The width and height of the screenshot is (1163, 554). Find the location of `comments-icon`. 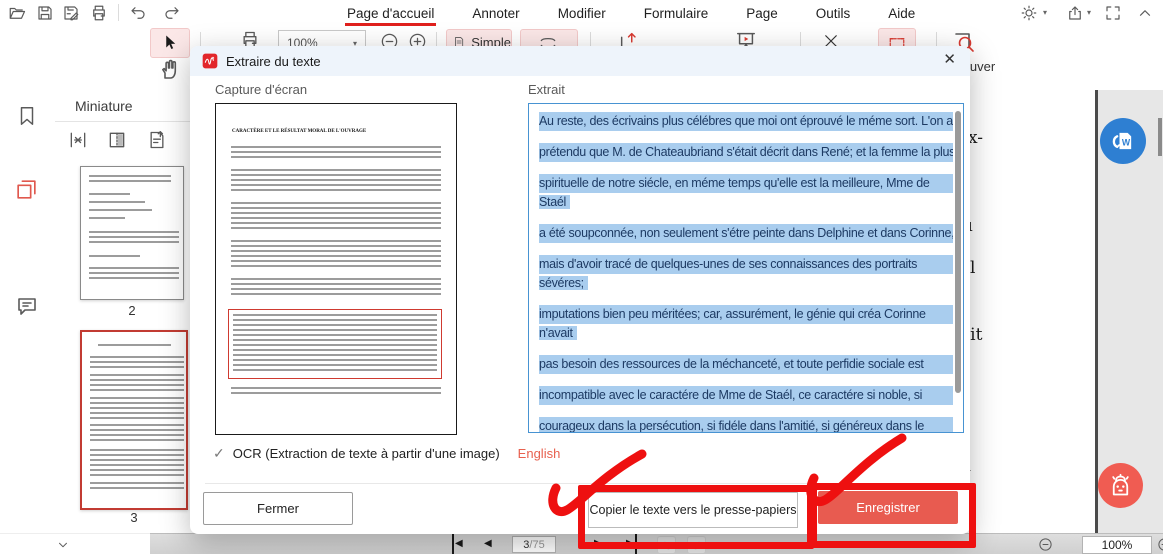

comments-icon is located at coordinates (27, 306).